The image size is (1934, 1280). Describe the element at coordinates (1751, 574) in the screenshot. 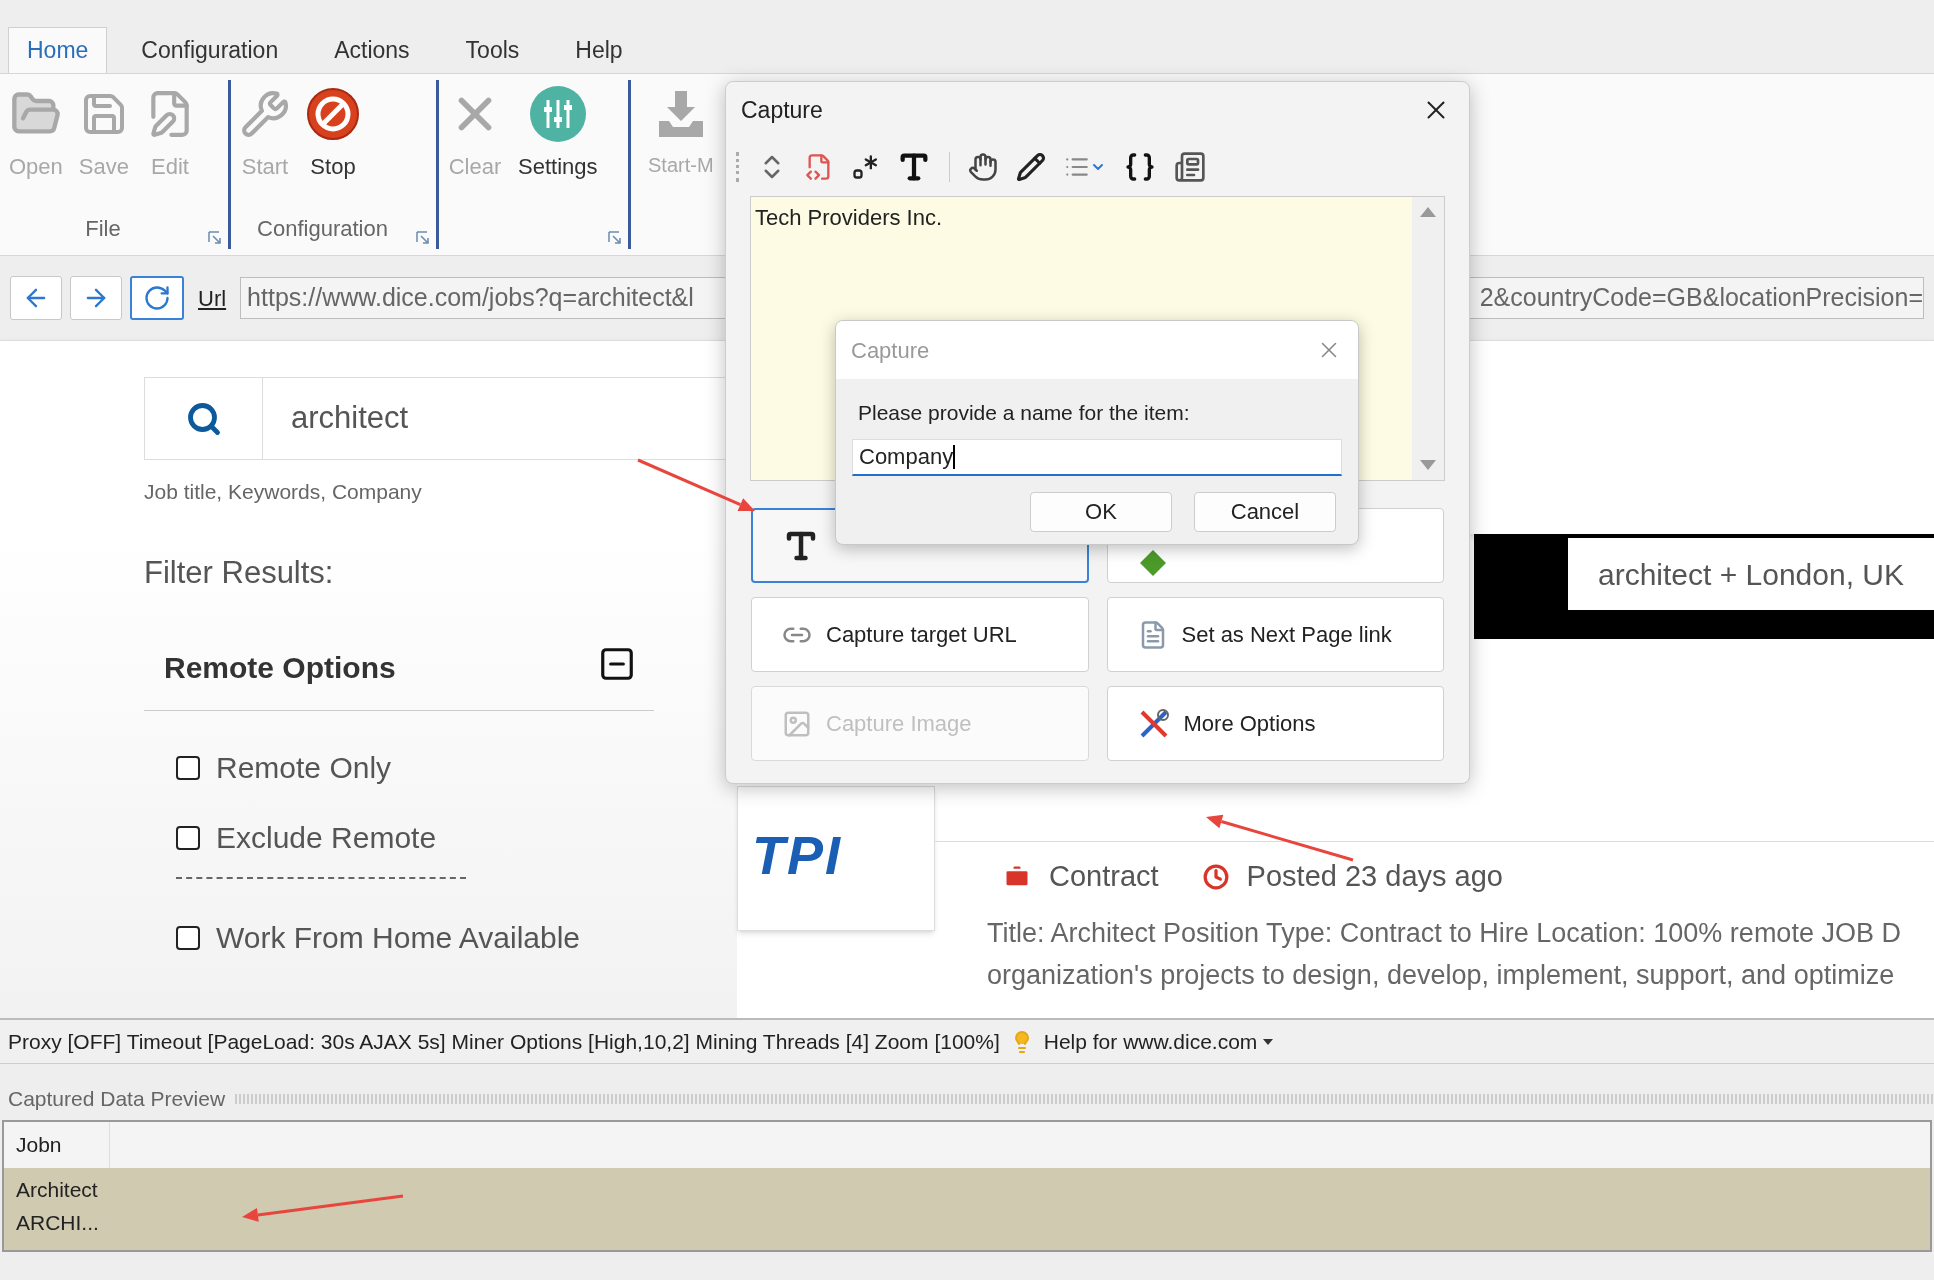

I see `location-banner: architect + London, UK` at that location.